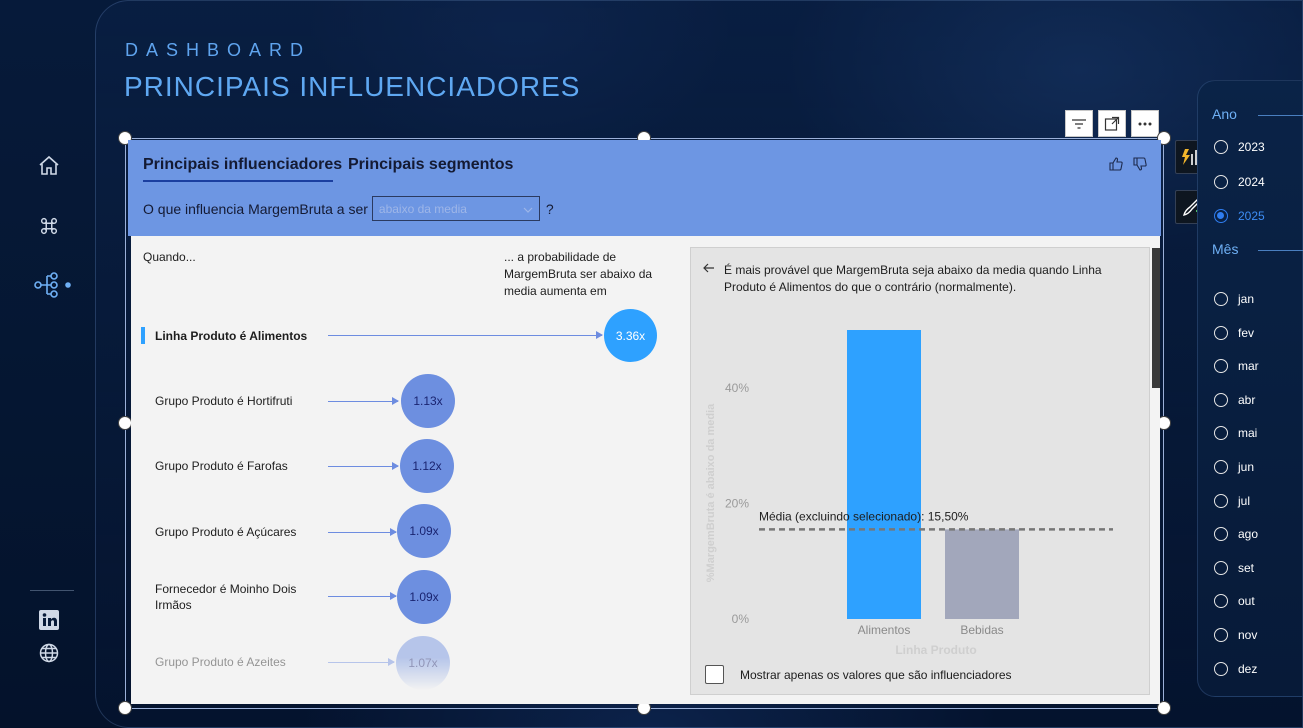 The width and height of the screenshot is (1303, 728). Describe the element at coordinates (1257, 114) in the screenshot. I see `year-slicer-title: Ano` at that location.